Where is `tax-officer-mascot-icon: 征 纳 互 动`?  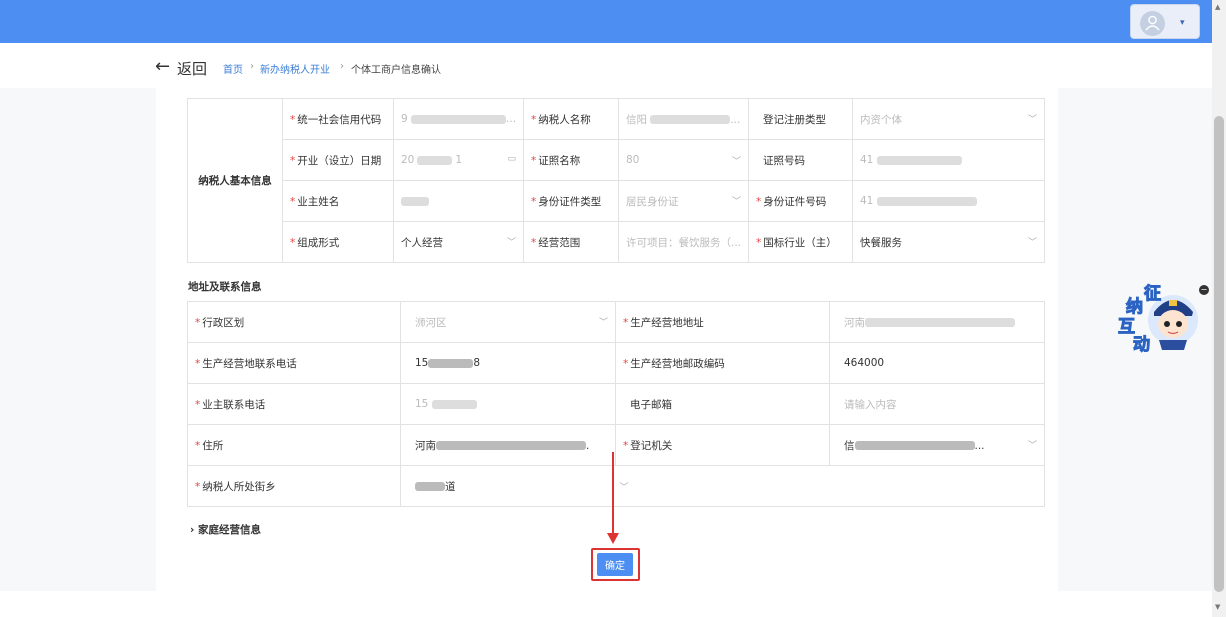
tax-officer-mascot-icon: 征 纳 互 动 is located at coordinates (1158, 319).